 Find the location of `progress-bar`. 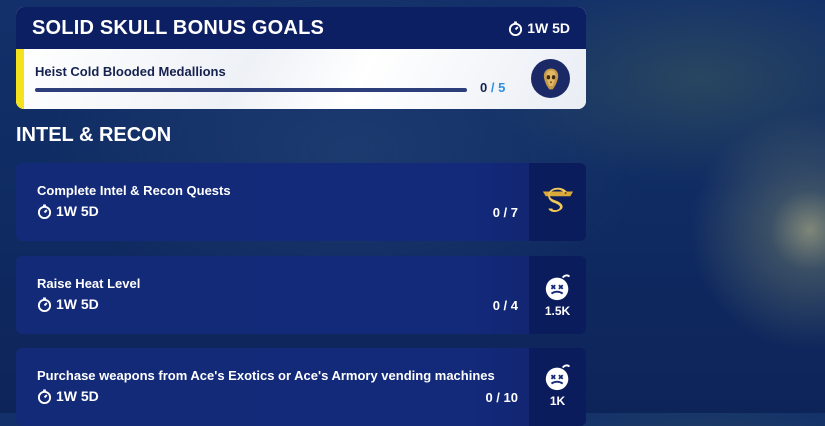

progress-bar is located at coordinates (251, 90).